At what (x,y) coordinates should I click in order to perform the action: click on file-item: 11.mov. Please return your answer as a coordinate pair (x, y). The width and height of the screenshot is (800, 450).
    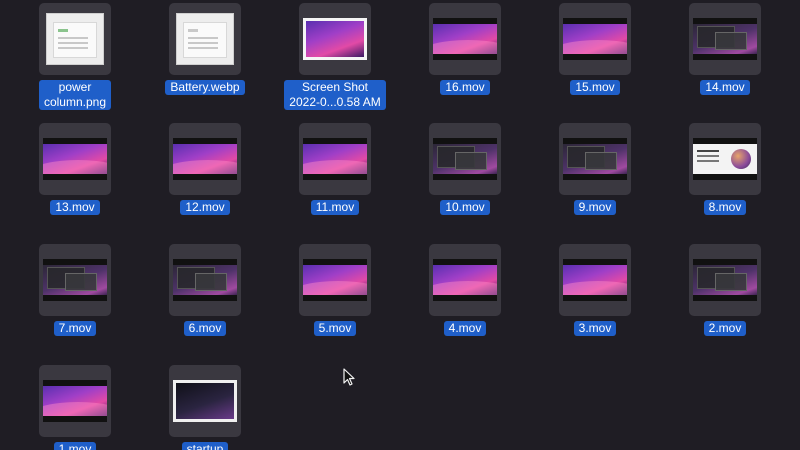
    Looking at the image, I should click on (335, 169).